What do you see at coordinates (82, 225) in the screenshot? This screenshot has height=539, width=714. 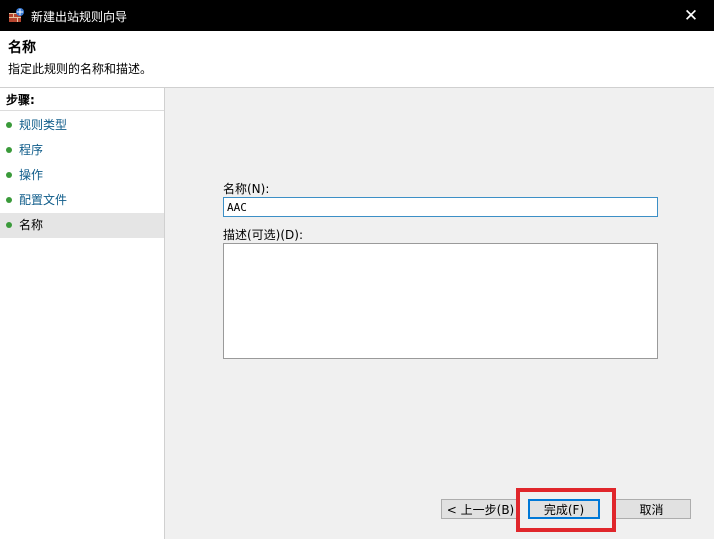 I see `step-item-name: 名称` at bounding box center [82, 225].